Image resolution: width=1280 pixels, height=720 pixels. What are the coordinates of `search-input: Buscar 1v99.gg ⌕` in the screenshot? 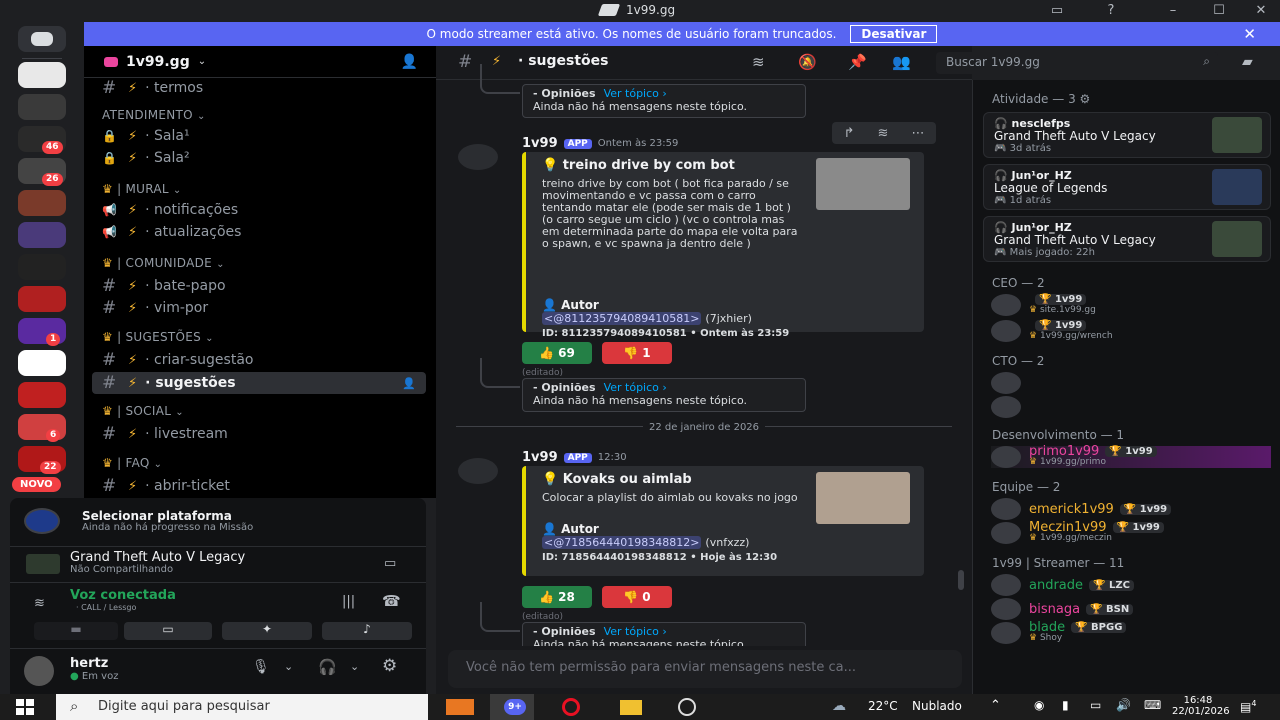 It's located at (1077, 63).